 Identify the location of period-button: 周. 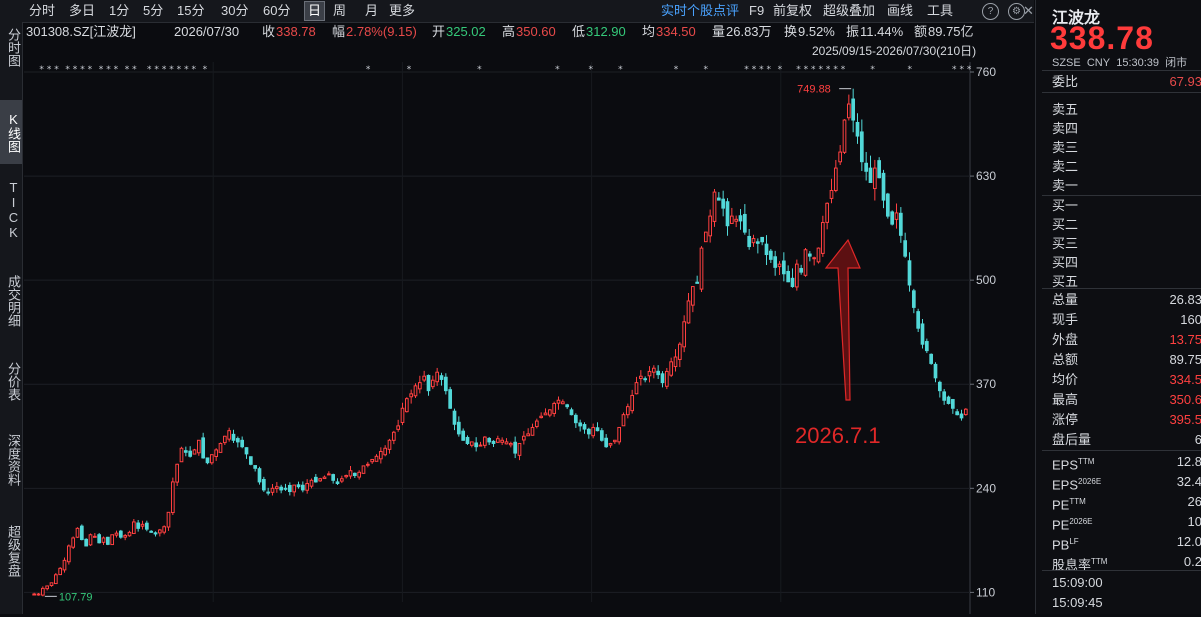
(339, 11).